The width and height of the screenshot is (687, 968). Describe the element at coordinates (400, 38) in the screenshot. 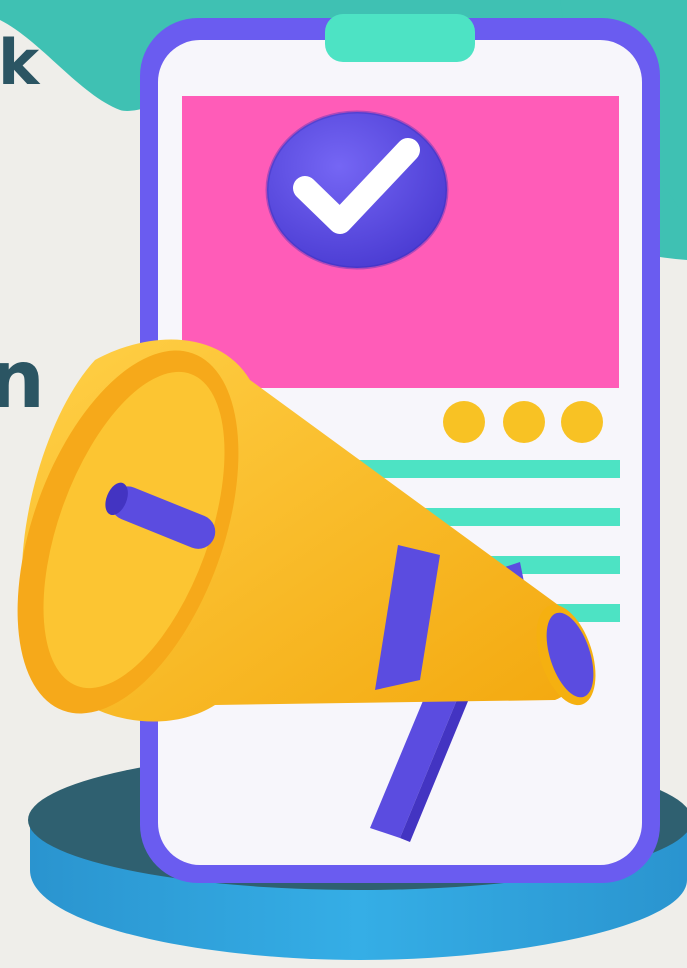

I see `phone-notch` at that location.